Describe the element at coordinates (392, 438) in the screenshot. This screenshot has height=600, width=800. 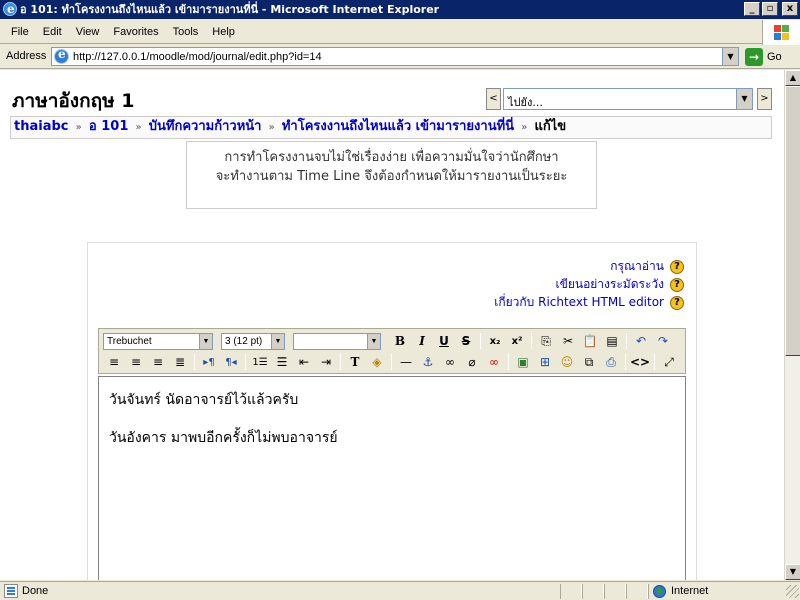
I see `editor-paragraph: วันอังคาร มาพบอีกครั้งก็ไม่พบอาจารย์` at that location.